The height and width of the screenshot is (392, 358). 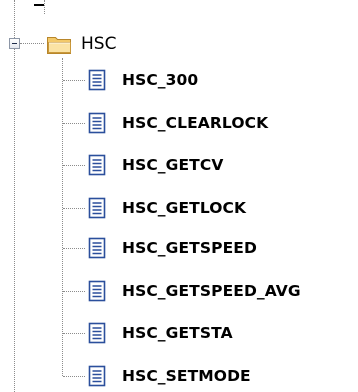 What do you see at coordinates (44, 7) in the screenshot?
I see `tree-guide-top` at bounding box center [44, 7].